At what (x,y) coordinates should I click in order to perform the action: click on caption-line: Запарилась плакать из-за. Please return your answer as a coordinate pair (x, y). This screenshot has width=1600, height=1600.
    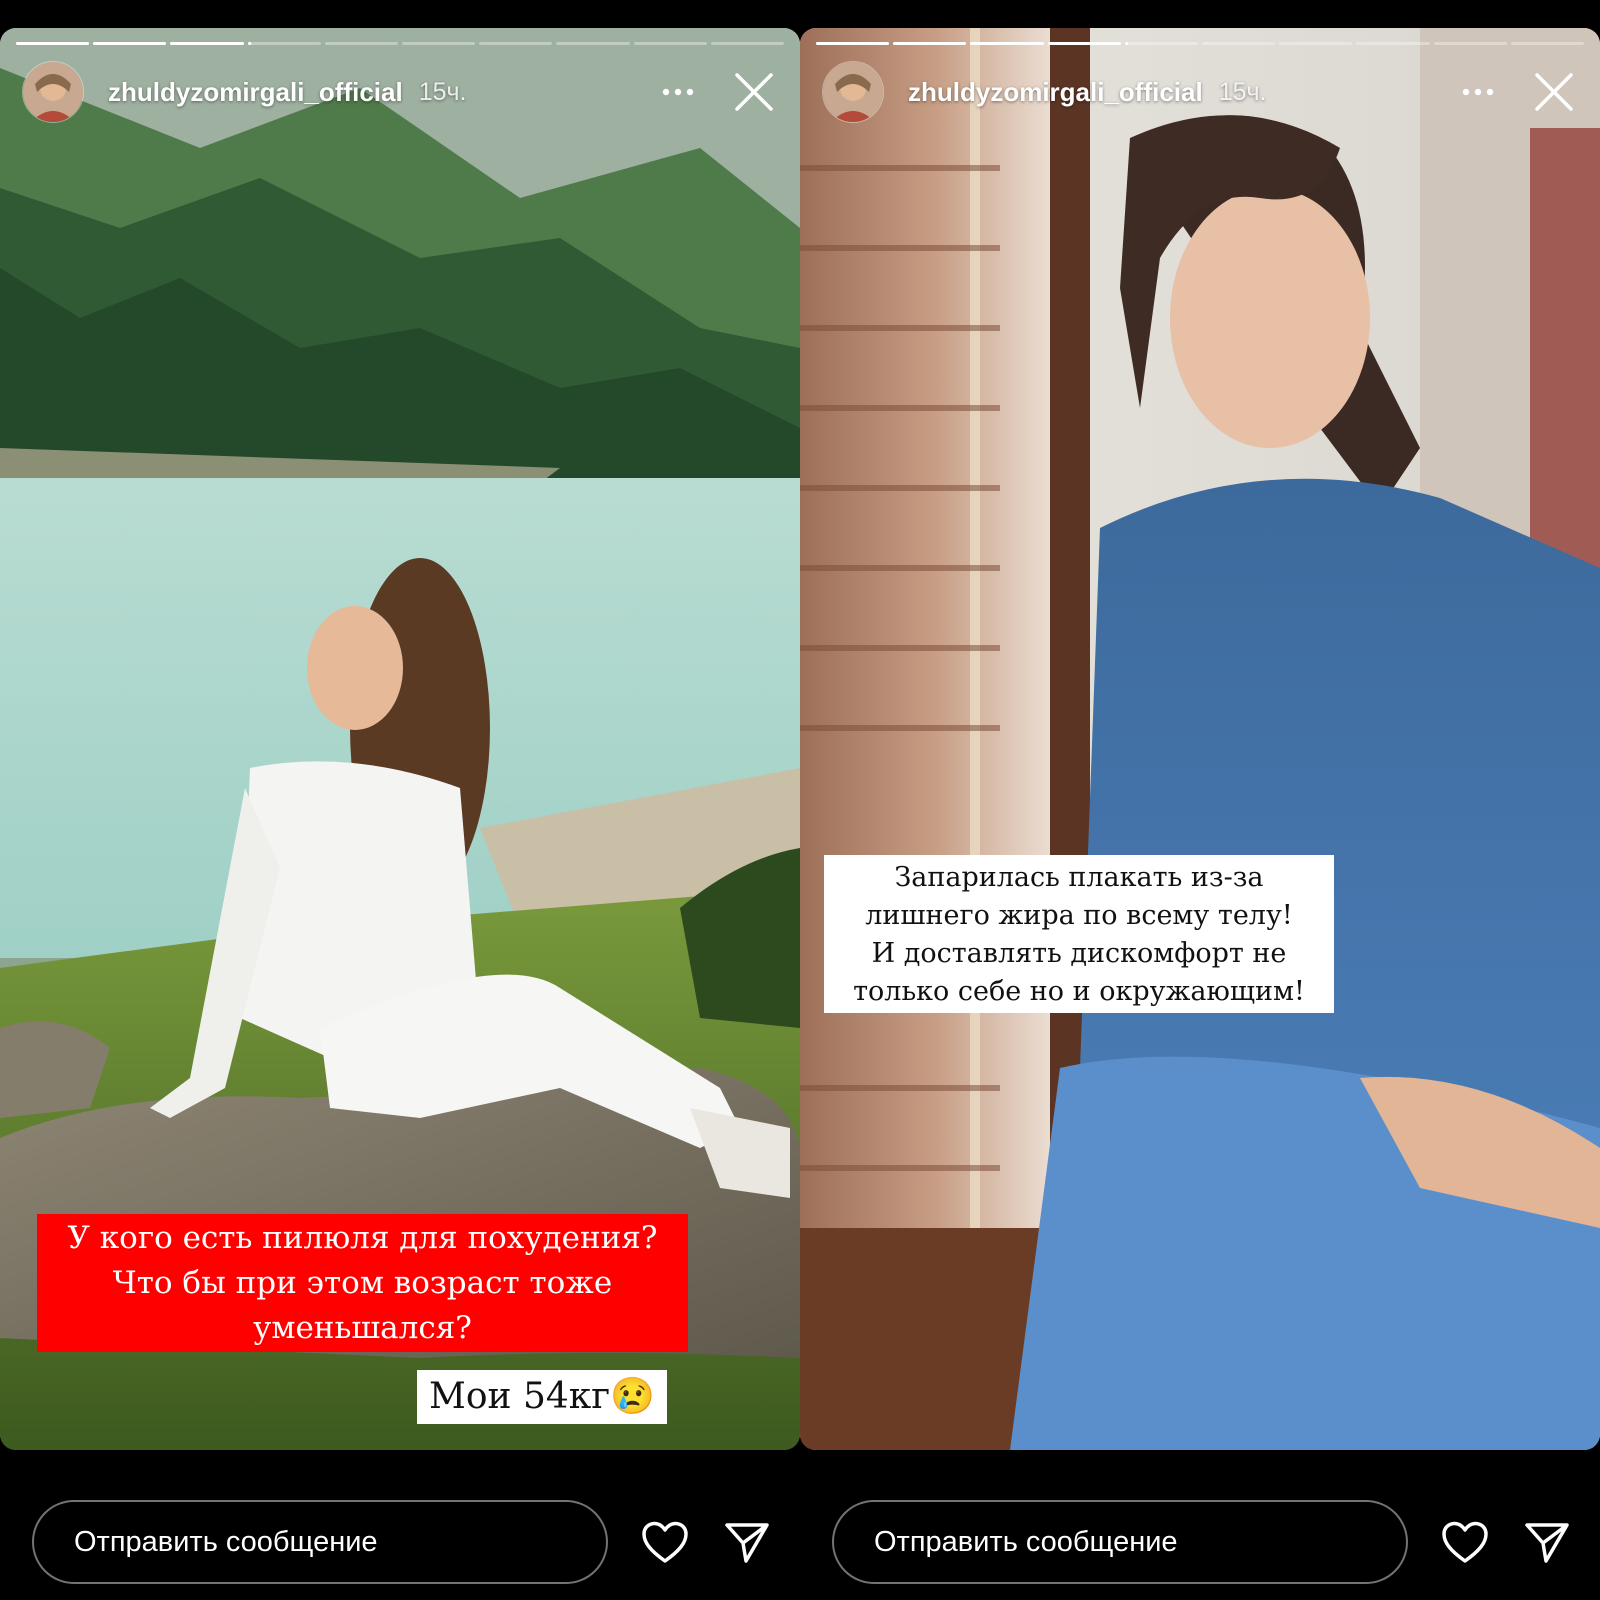
    Looking at the image, I should click on (1079, 877).